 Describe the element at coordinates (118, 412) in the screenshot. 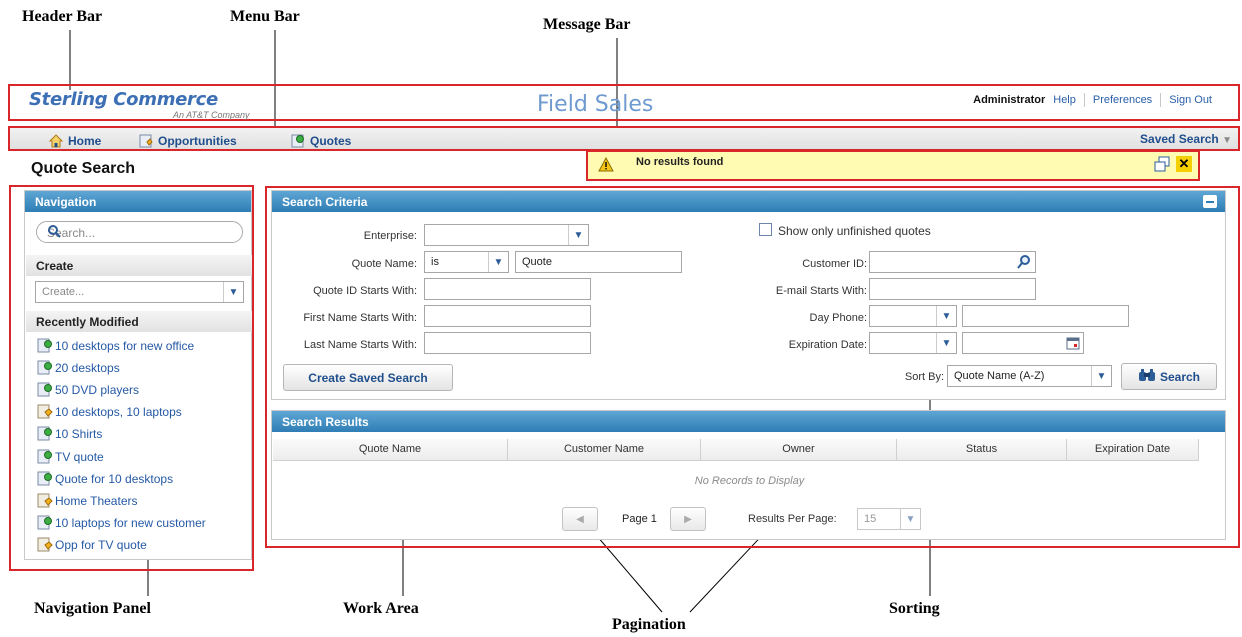

I see `recent-item-label: 10 desktops, 10 laptops` at that location.